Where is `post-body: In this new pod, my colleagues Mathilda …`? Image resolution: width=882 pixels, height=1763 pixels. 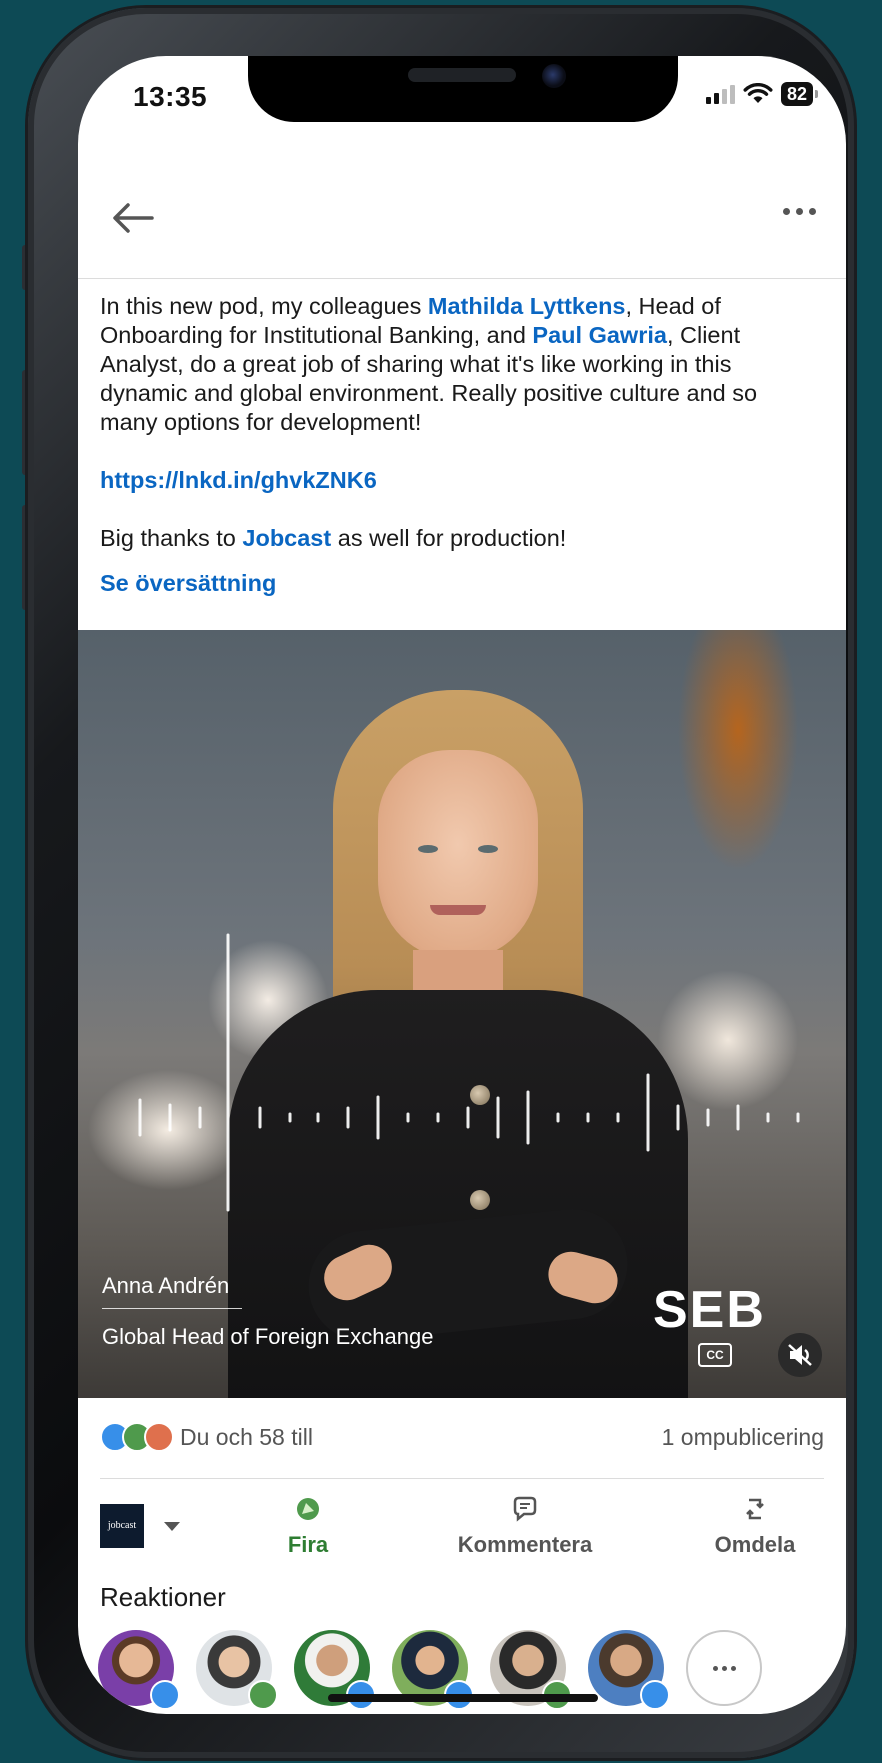 post-body: In this new pod, my colleagues Mathilda … is located at coordinates (460, 422).